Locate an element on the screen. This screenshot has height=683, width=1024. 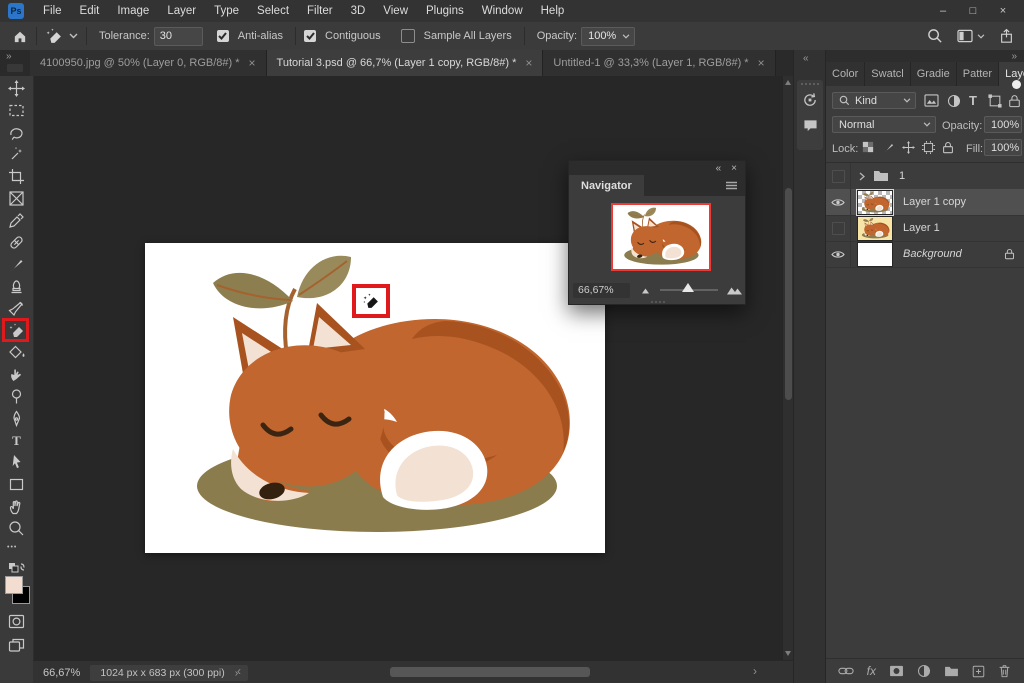
eyedropper-tool is located at coordinates (16, 220).